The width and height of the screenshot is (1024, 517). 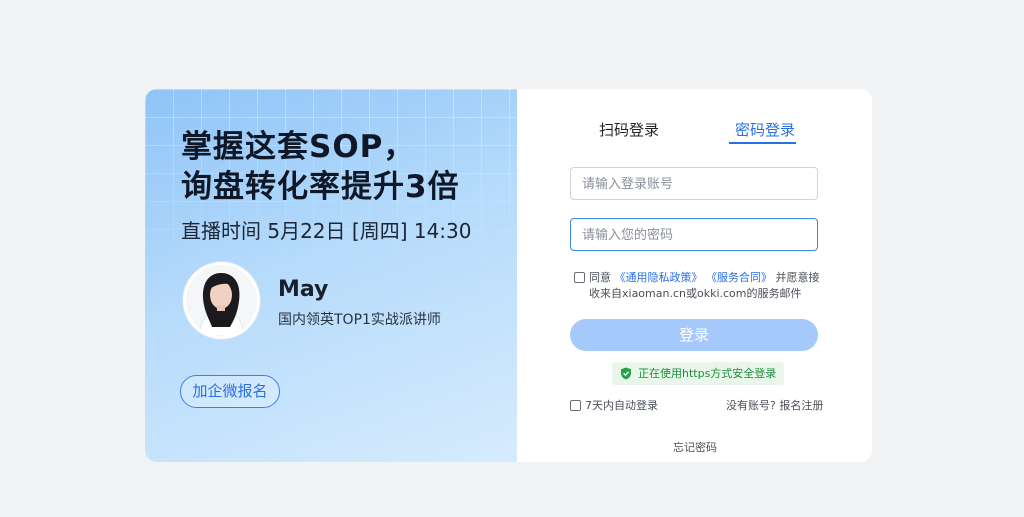 What do you see at coordinates (298, 147) in the screenshot?
I see `banner-headline-line1: 掌握这套SOP，` at bounding box center [298, 147].